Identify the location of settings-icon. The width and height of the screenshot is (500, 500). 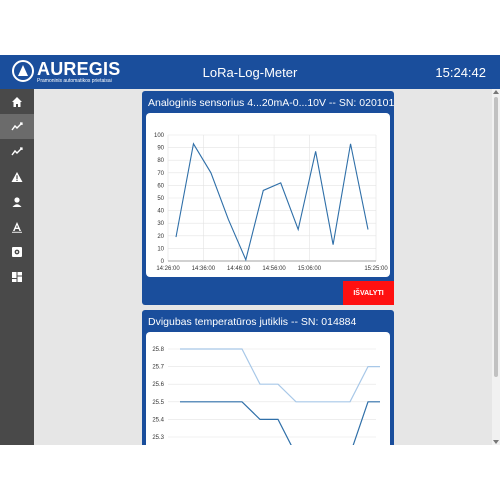
(17, 251).